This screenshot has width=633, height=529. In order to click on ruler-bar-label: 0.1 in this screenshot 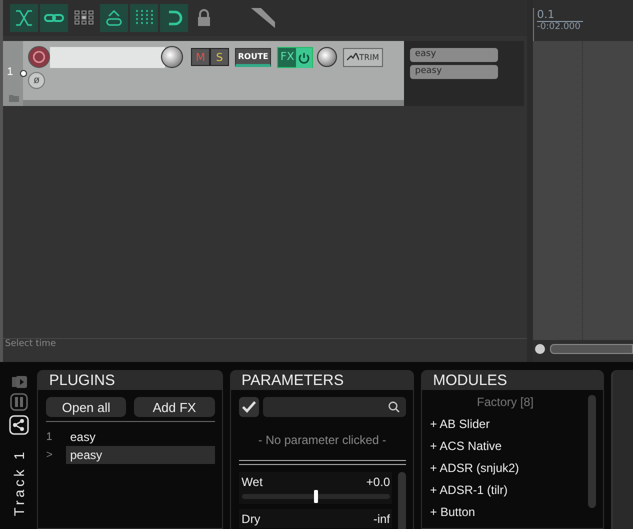, I will do `click(560, 15)`.